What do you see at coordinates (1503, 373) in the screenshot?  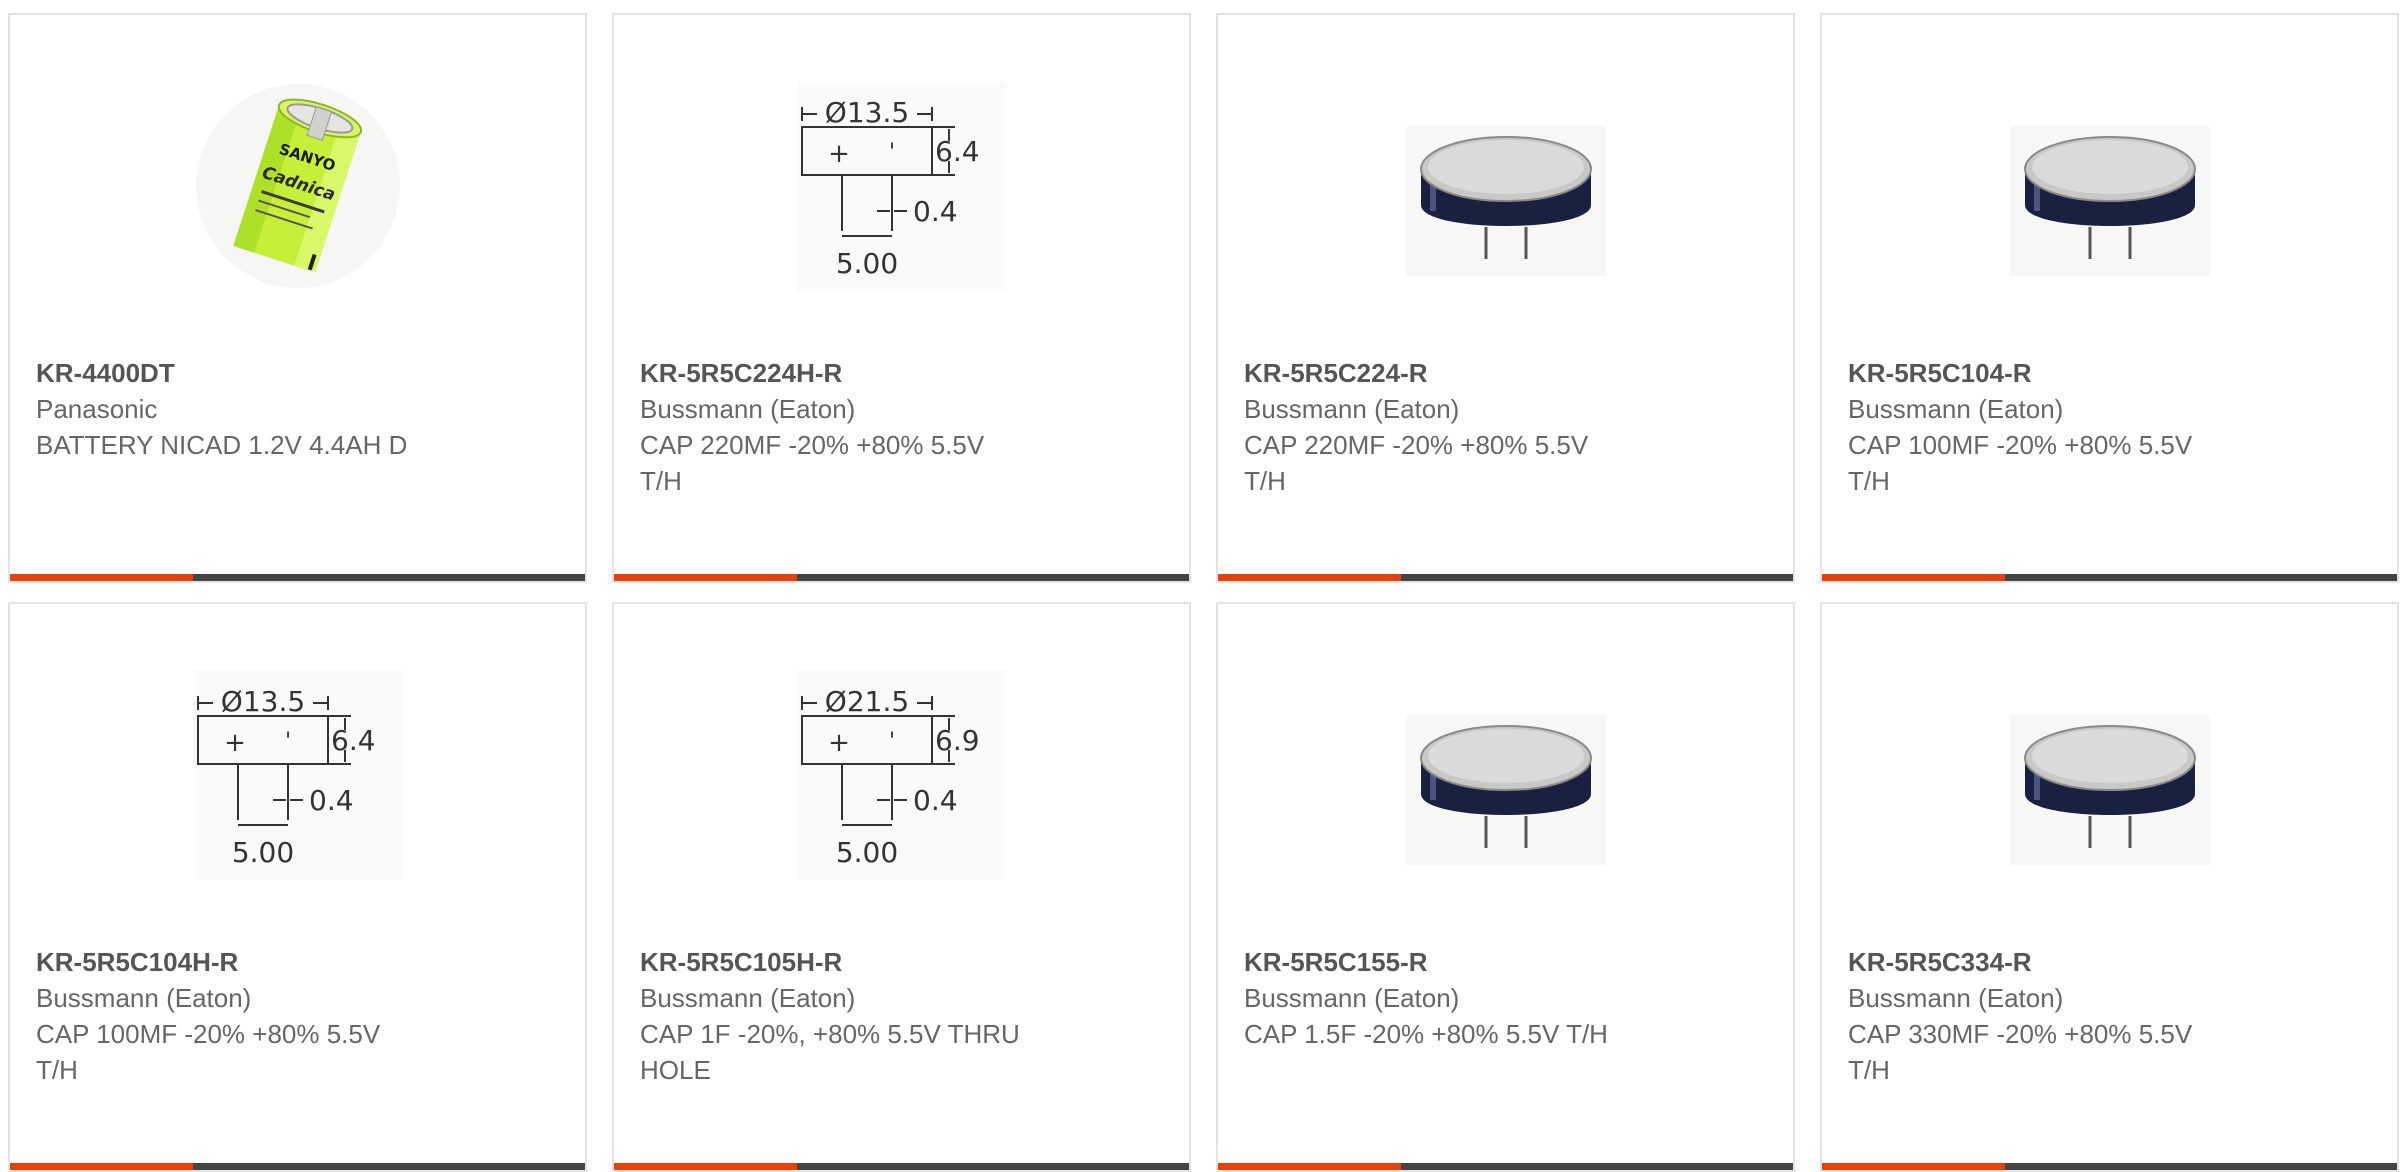 I see `part-number: KR-5R5C224-R` at bounding box center [1503, 373].